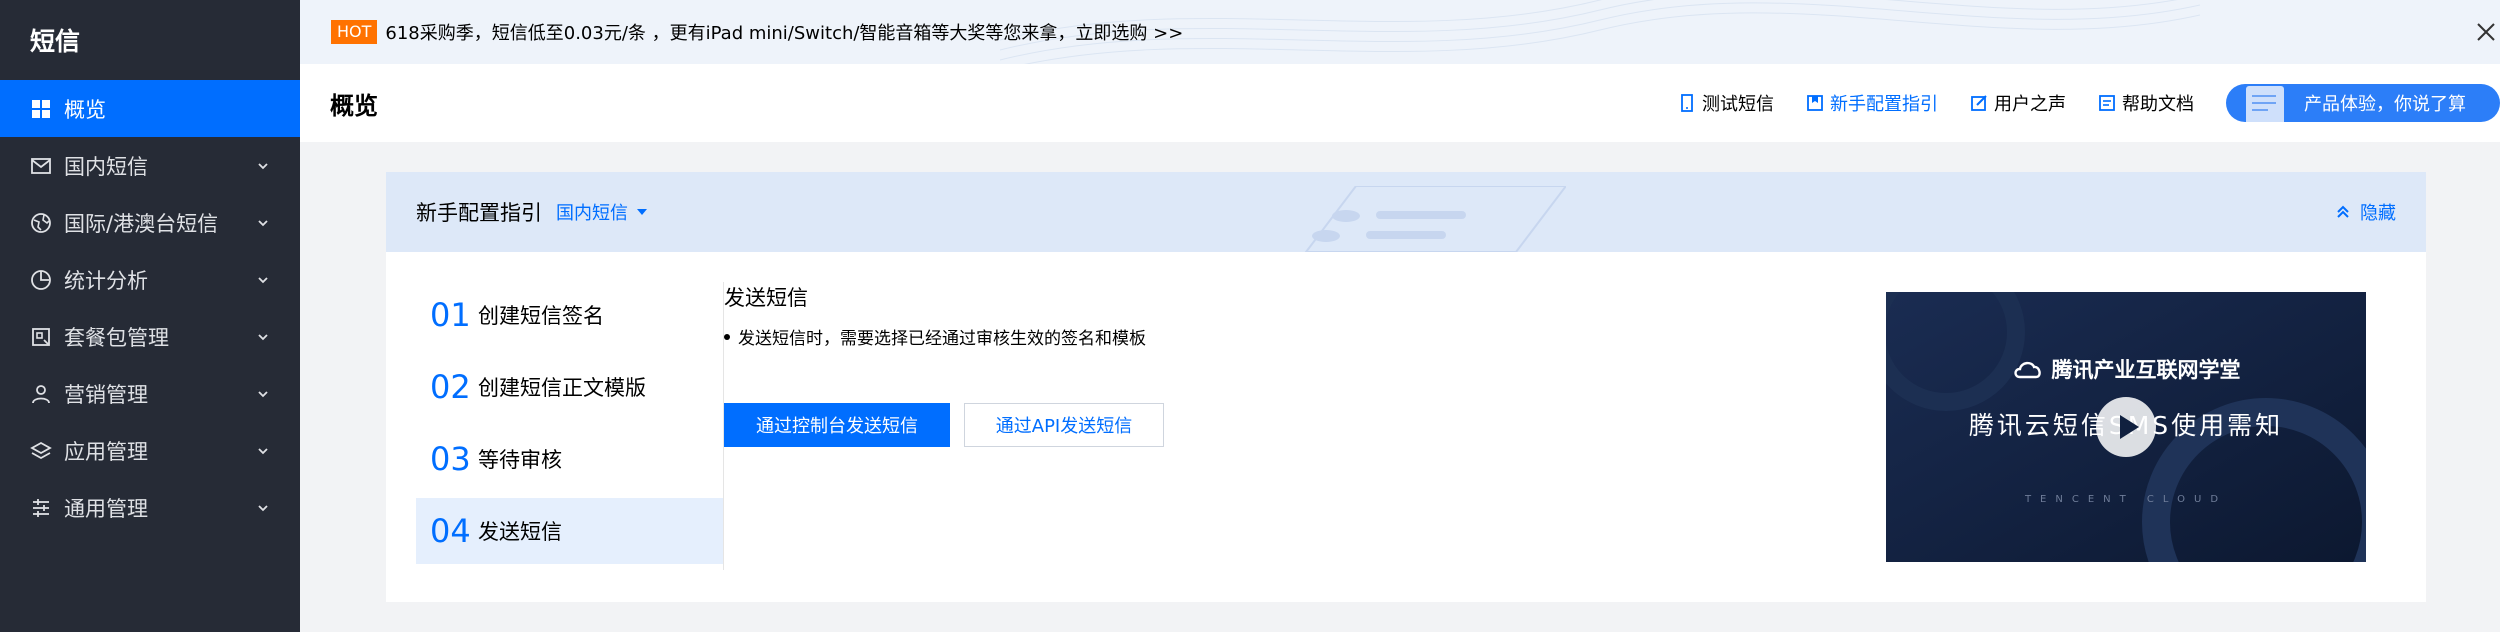 This screenshot has height=632, width=2500. What do you see at coordinates (55, 41) in the screenshot?
I see `sidebar-title: 短信` at bounding box center [55, 41].